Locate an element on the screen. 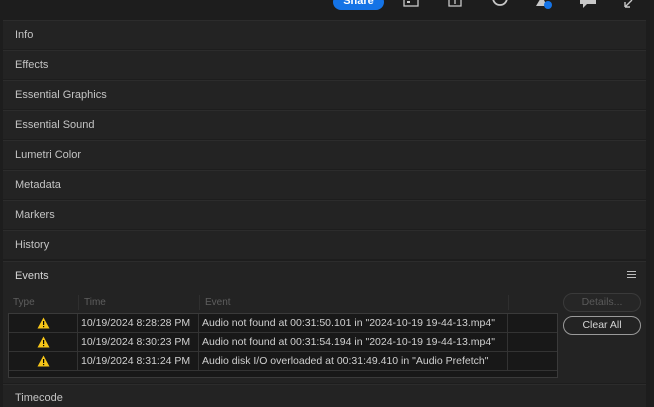  column-header-time: Time is located at coordinates (92, 302).